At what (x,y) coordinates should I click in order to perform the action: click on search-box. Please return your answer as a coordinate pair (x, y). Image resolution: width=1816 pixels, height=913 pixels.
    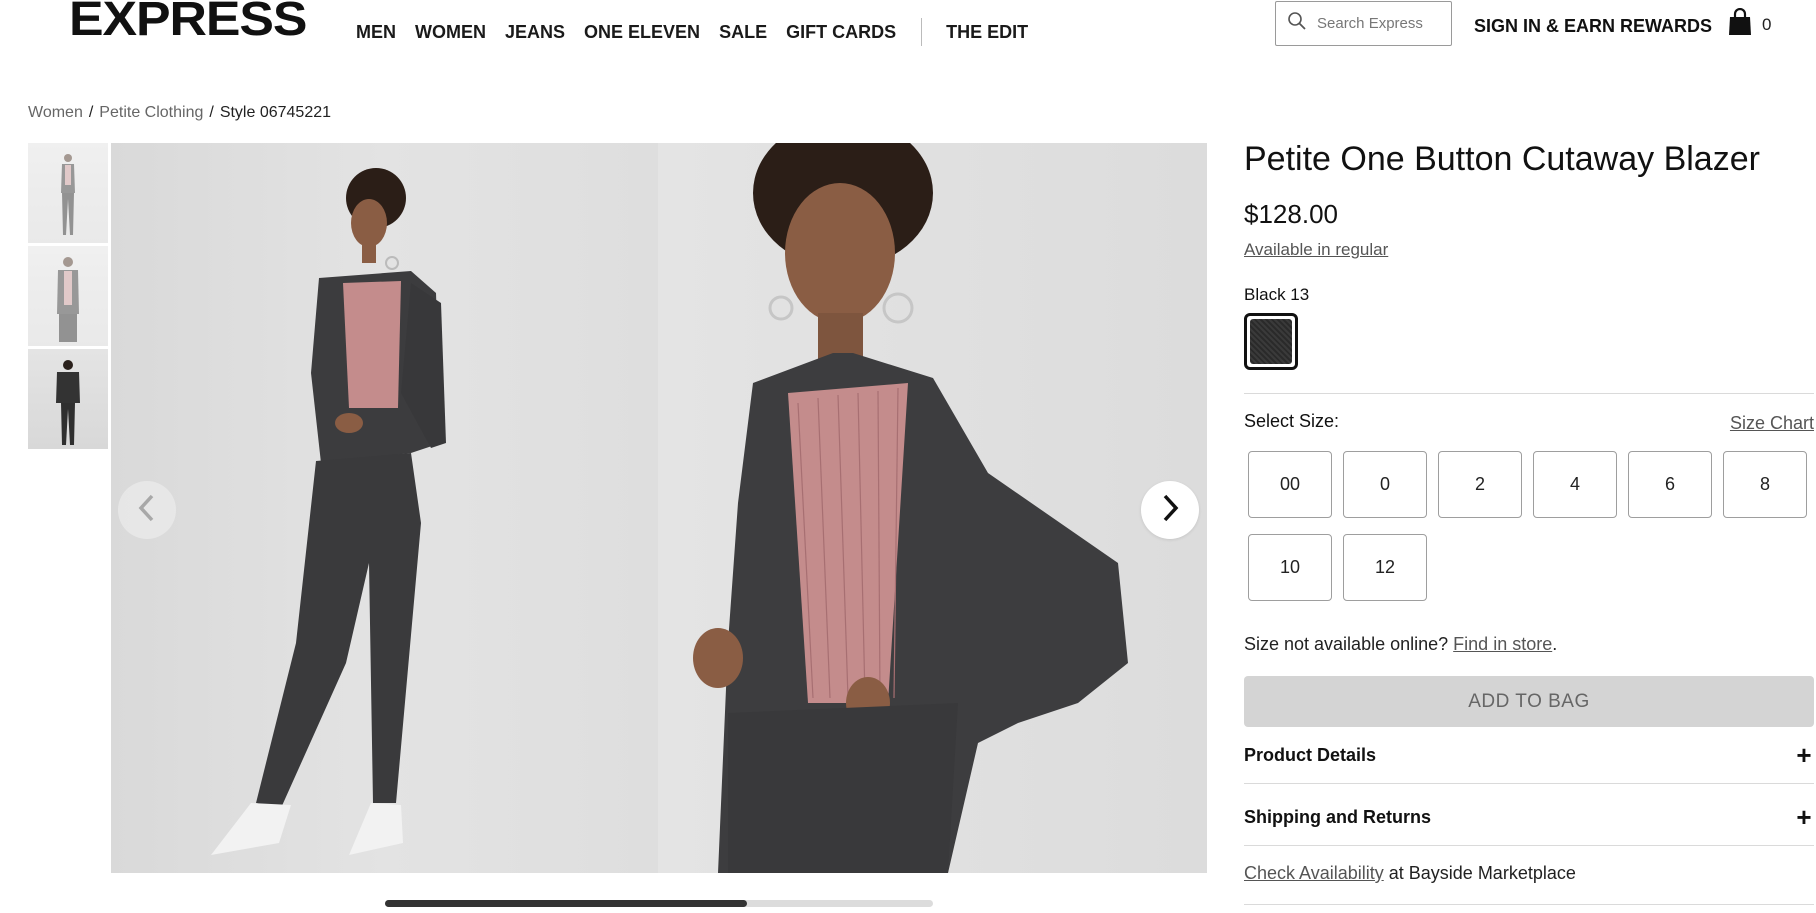
    Looking at the image, I should click on (1363, 23).